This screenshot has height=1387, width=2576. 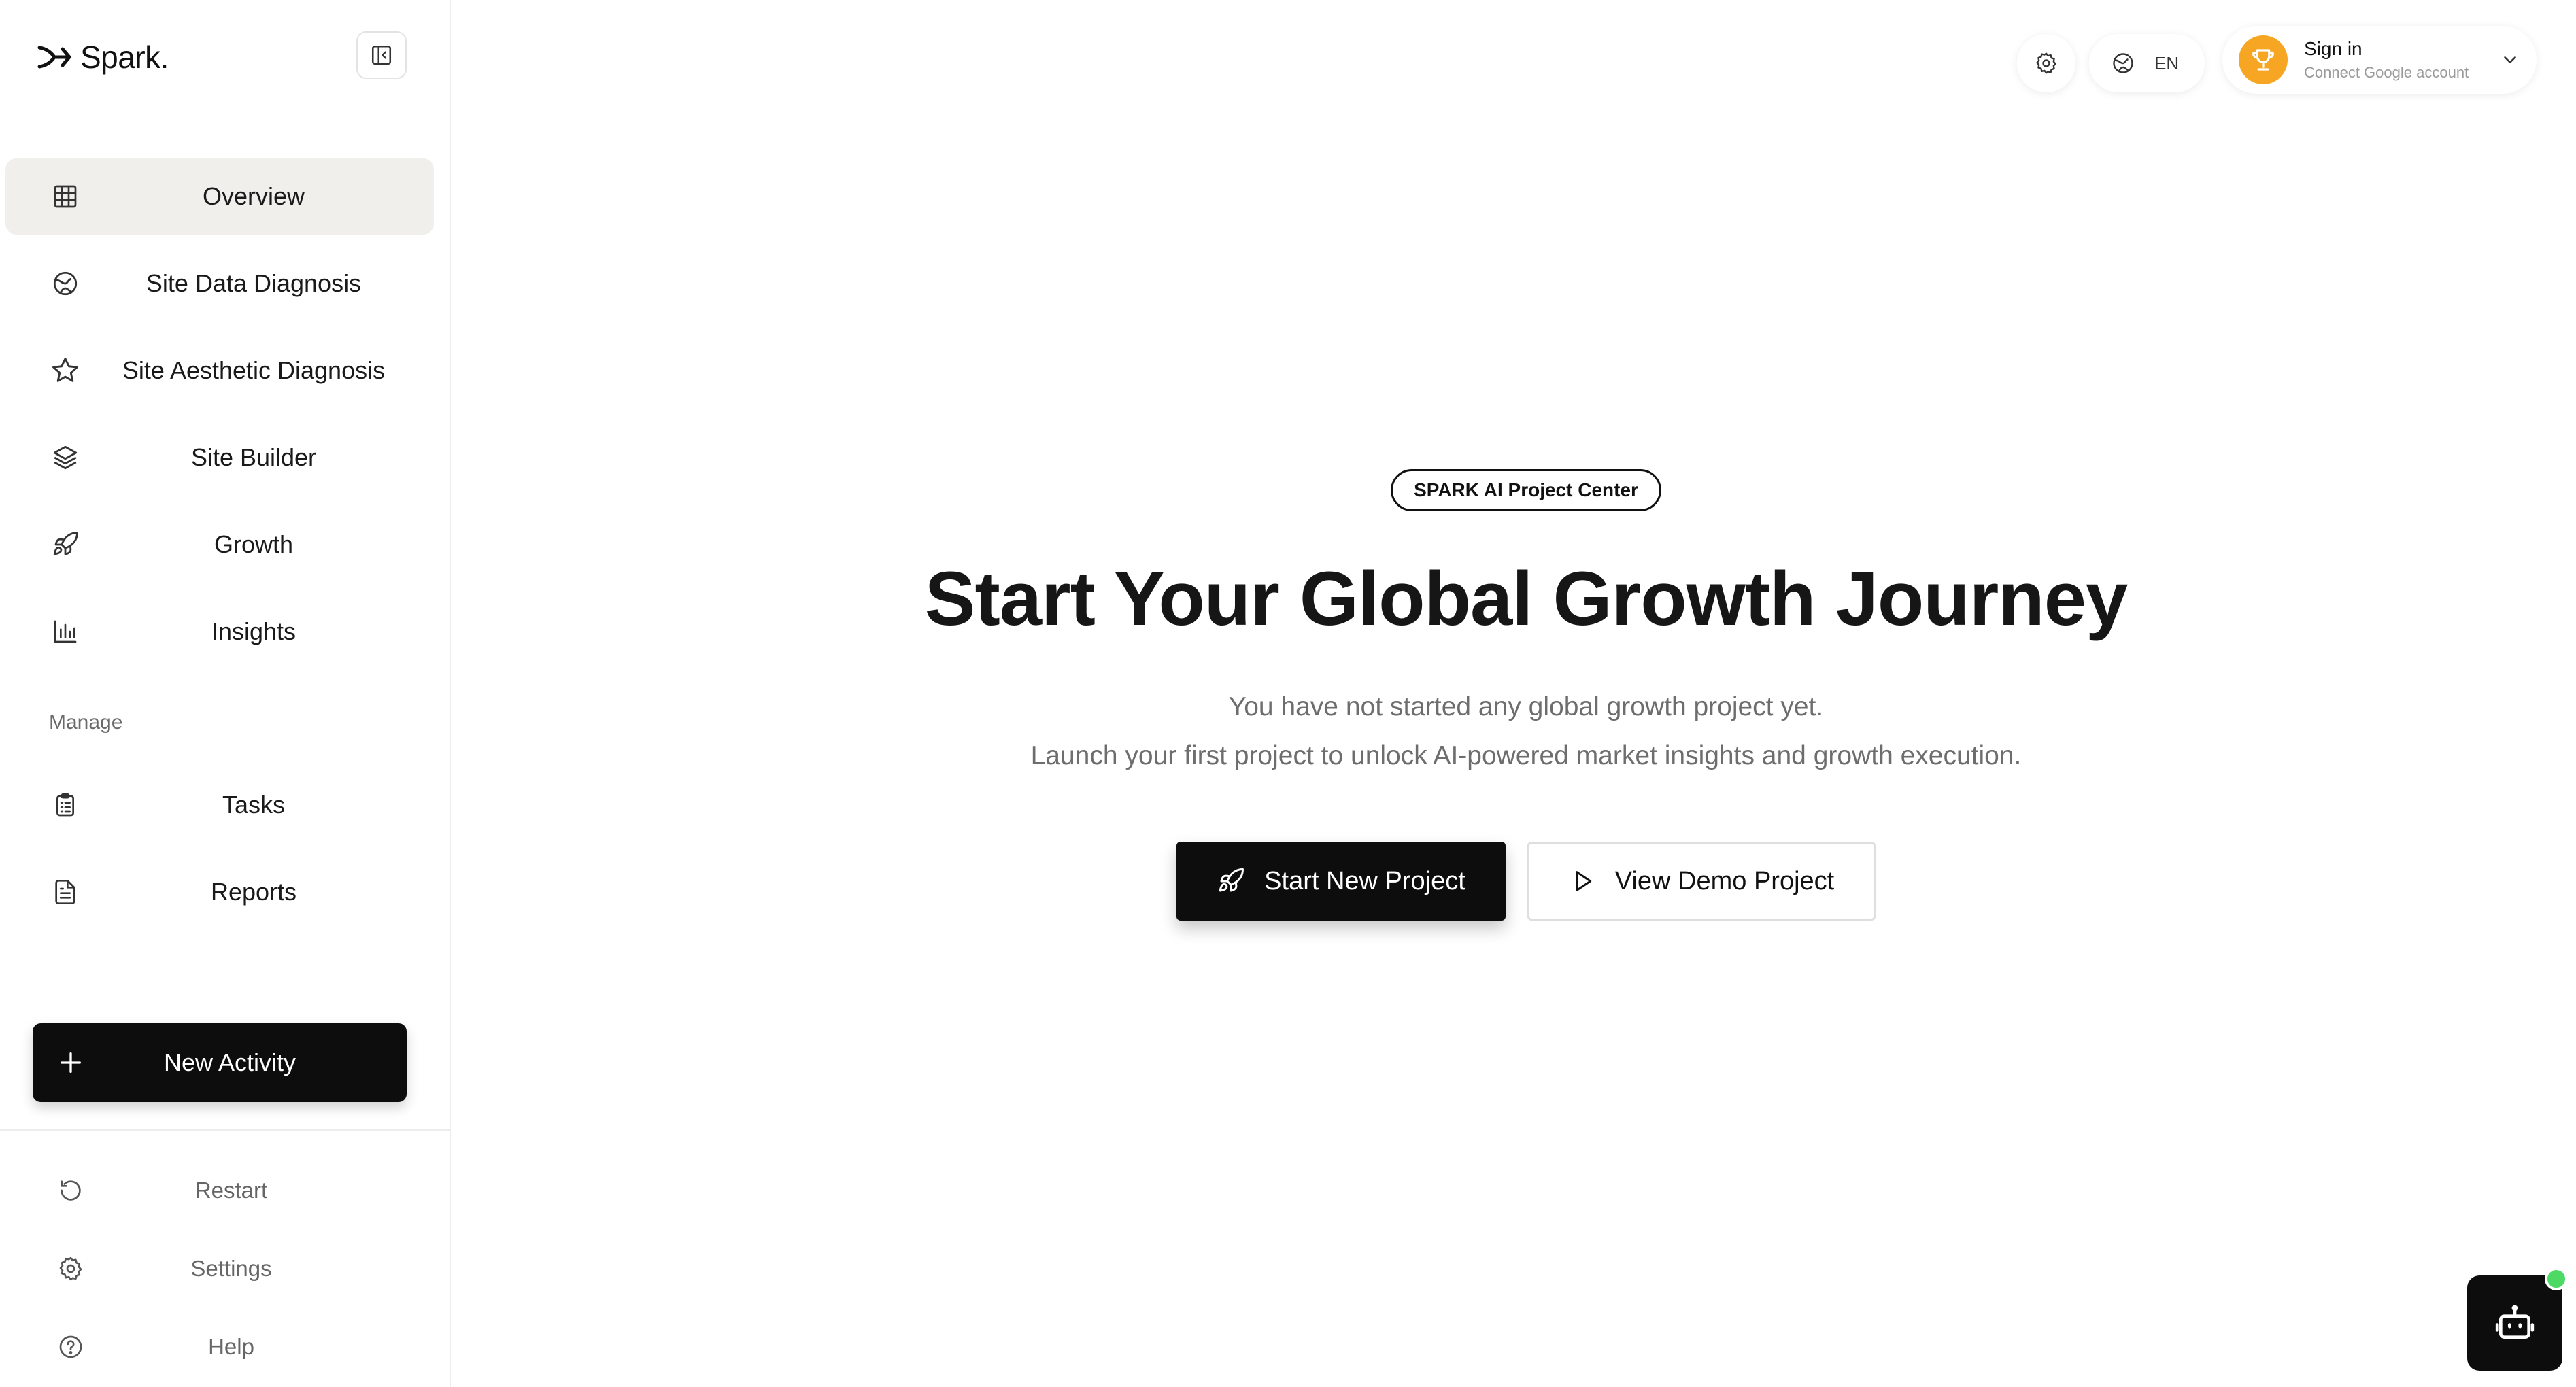 I want to click on sidebar-item-label: Tasks, so click(x=254, y=805).